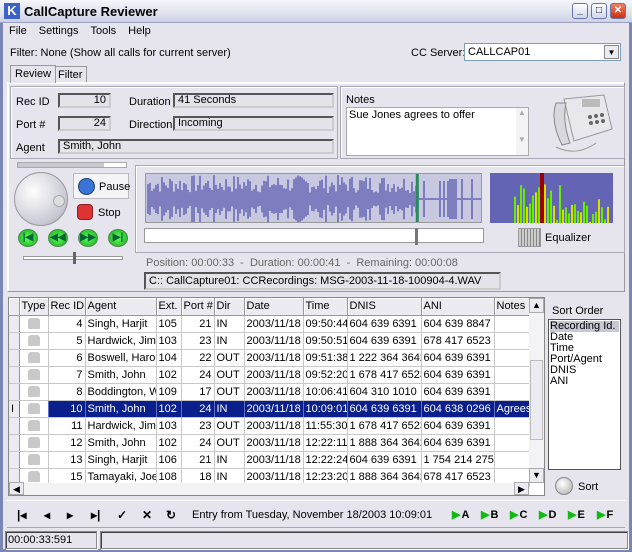 Image resolution: width=632 pixels, height=552 pixels. What do you see at coordinates (122, 515) in the screenshot?
I see `check-icon: ✓` at bounding box center [122, 515].